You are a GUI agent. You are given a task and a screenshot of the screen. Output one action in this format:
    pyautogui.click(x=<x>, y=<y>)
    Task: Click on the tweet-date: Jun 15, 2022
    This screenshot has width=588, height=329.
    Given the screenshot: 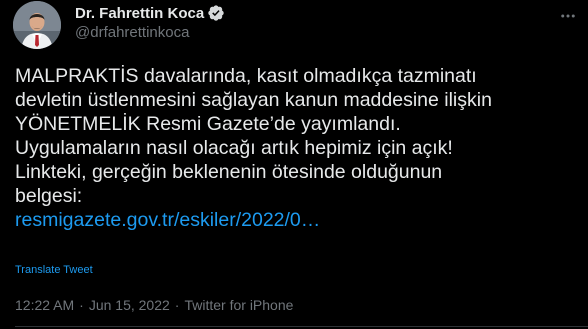 What is the action you would take?
    pyautogui.click(x=129, y=305)
    